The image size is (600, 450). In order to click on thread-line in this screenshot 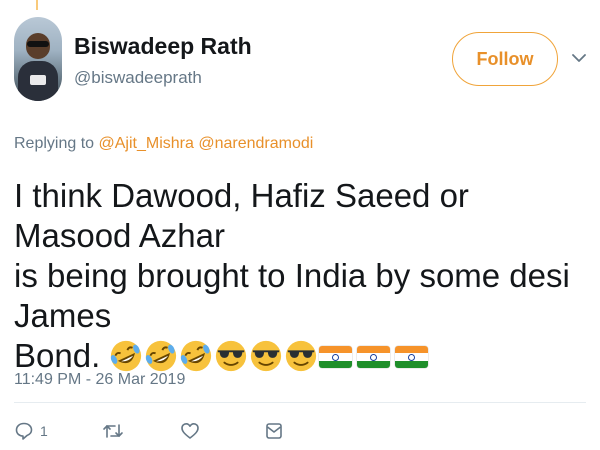, I will do `click(37, 5)`.